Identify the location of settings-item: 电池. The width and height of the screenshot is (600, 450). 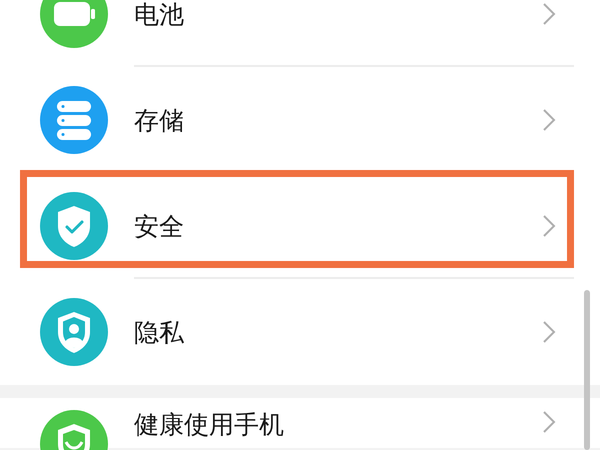
(300, 33).